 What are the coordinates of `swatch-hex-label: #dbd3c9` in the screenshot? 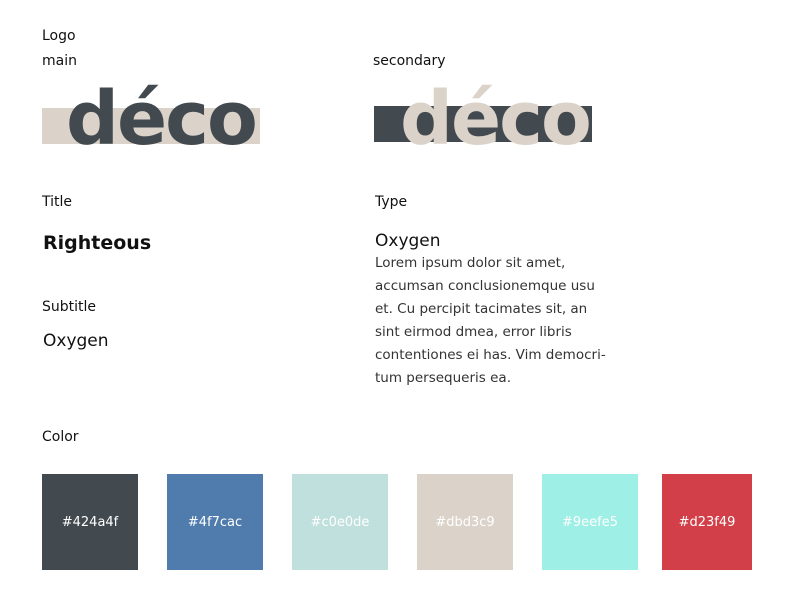 It's located at (465, 522).